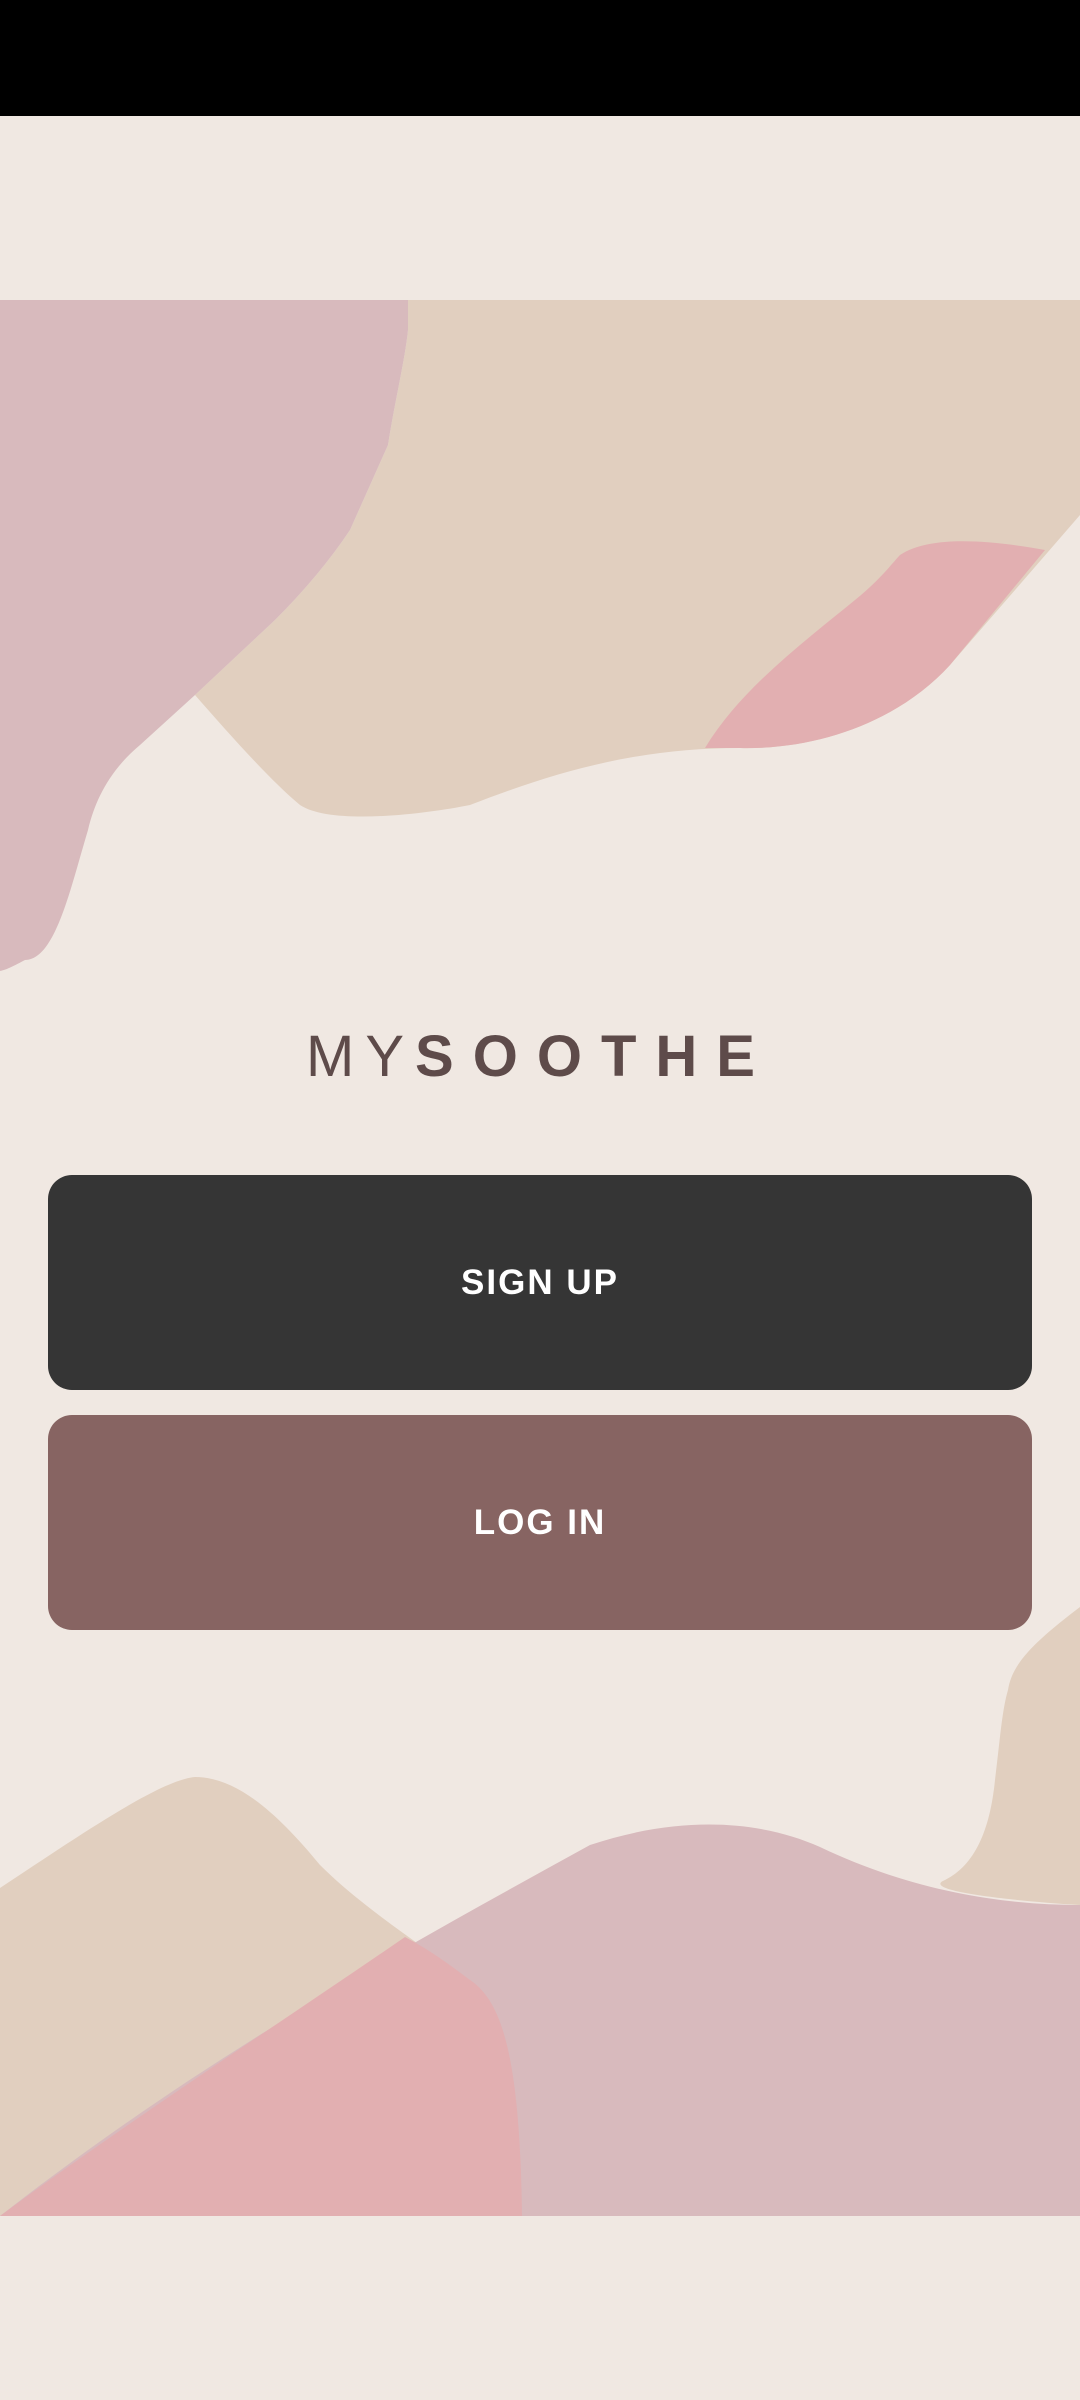 This screenshot has height=2400, width=1080. What do you see at coordinates (594, 1056) in the screenshot?
I see `logo-name: SOOTHE` at bounding box center [594, 1056].